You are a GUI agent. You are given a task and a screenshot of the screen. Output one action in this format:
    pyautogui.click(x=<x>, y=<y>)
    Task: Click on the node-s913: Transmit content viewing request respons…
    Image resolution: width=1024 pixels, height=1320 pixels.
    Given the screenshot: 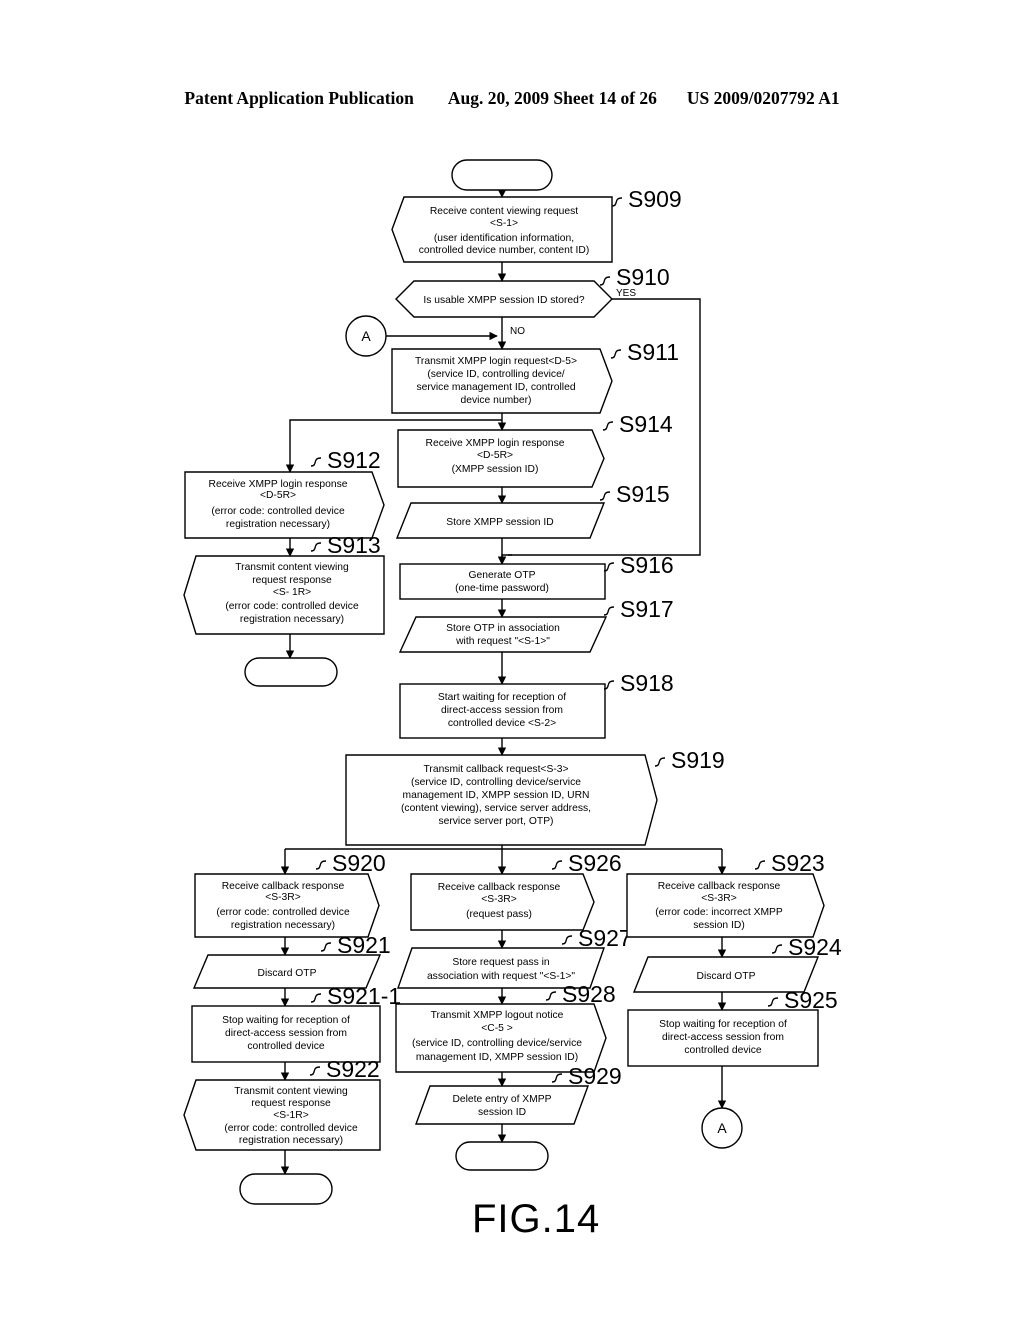 What is the action you would take?
    pyautogui.click(x=284, y=583)
    